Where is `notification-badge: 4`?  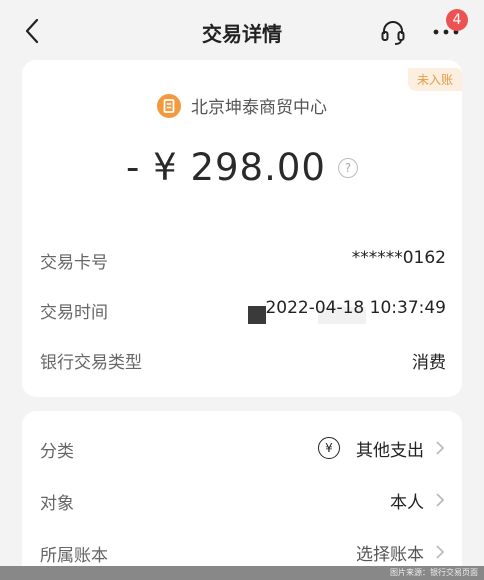
notification-badge: 4 is located at coordinates (457, 20).